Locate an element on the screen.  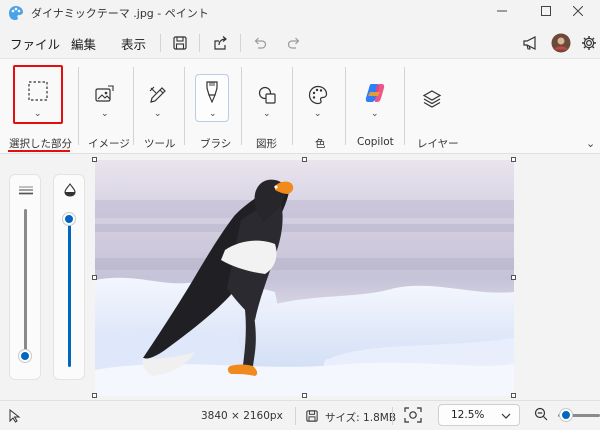
fit-to-window-button is located at coordinates (414, 416).